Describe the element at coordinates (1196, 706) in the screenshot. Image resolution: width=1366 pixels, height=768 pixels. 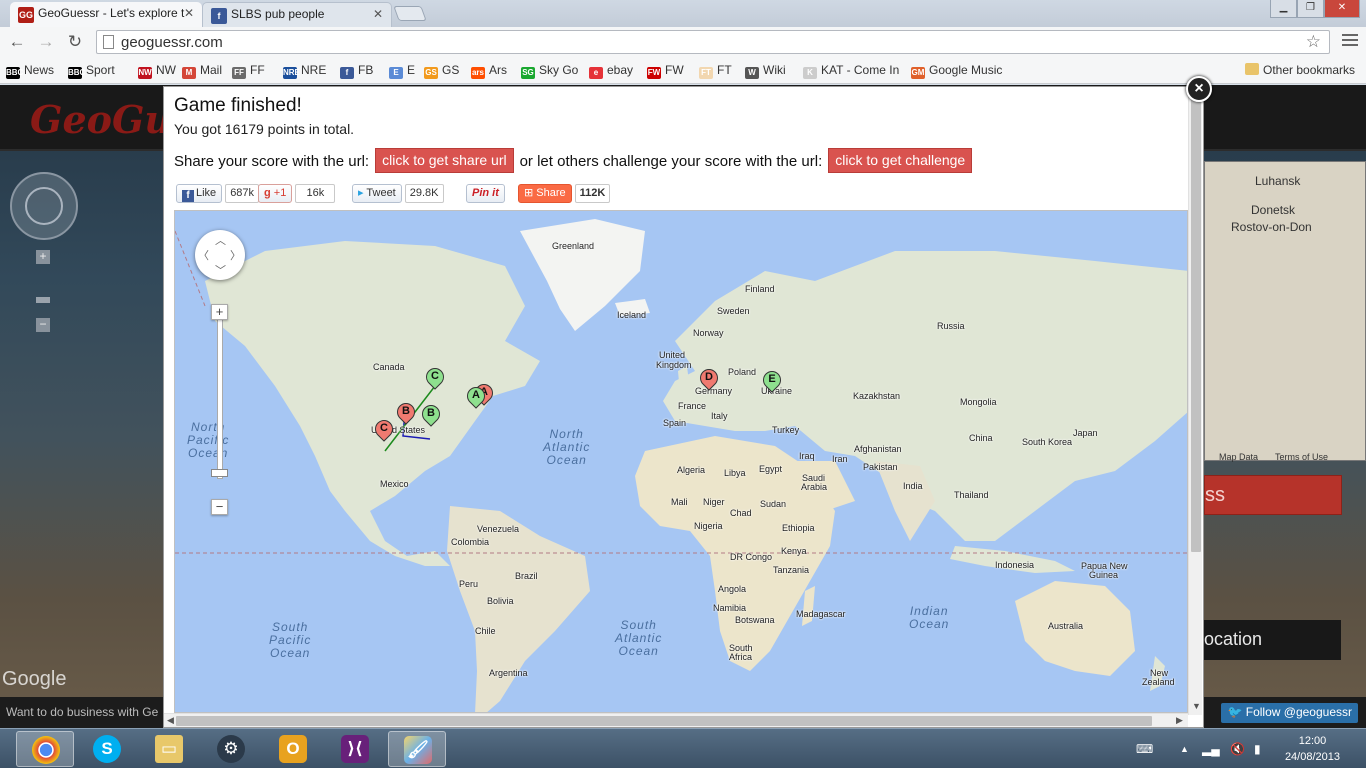
I see `scroll-down-arrow-icon: ▼` at that location.